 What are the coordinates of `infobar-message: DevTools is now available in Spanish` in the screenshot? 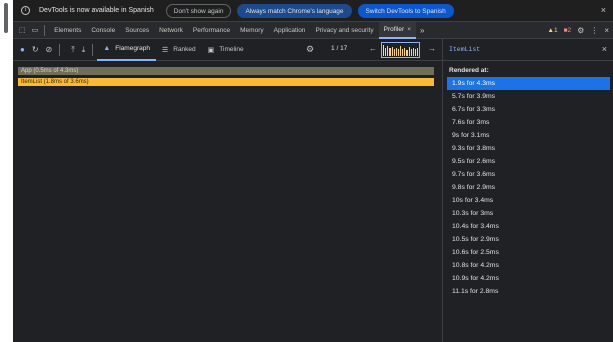 It's located at (96, 10).